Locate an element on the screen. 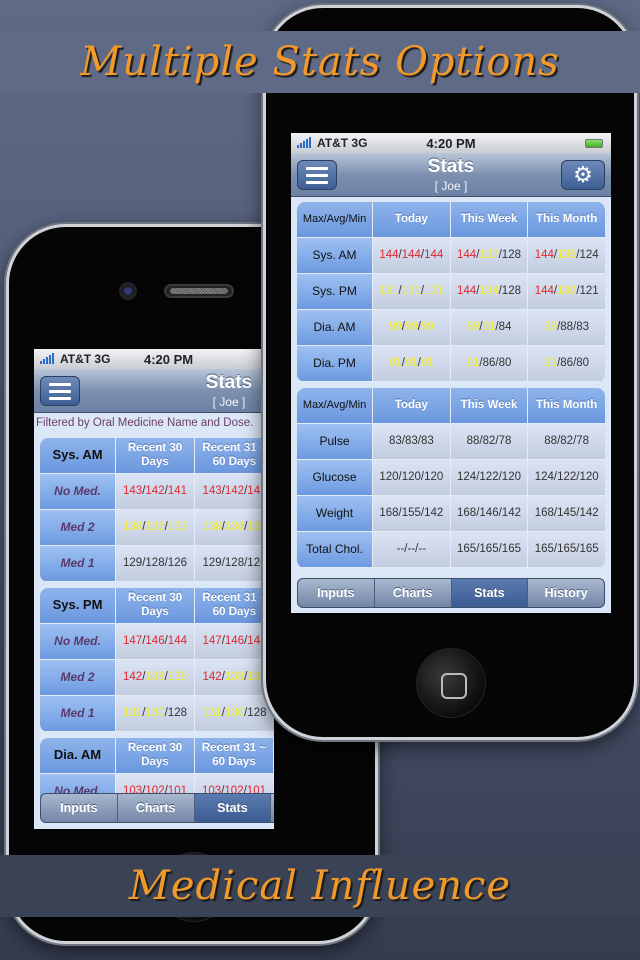  stat-value: 145 is located at coordinates (567, 512).